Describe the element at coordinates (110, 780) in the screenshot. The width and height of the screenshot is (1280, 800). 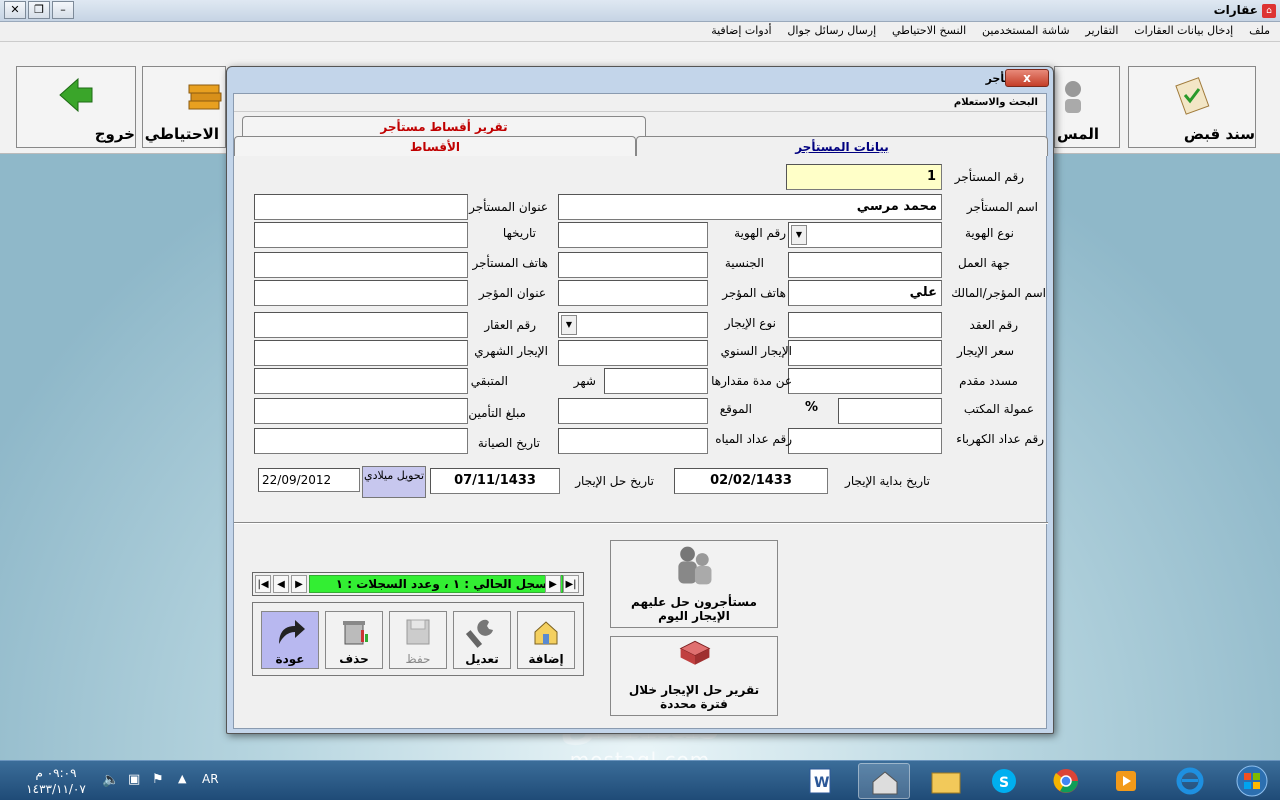
I see `speaker-icon: 🔈` at that location.